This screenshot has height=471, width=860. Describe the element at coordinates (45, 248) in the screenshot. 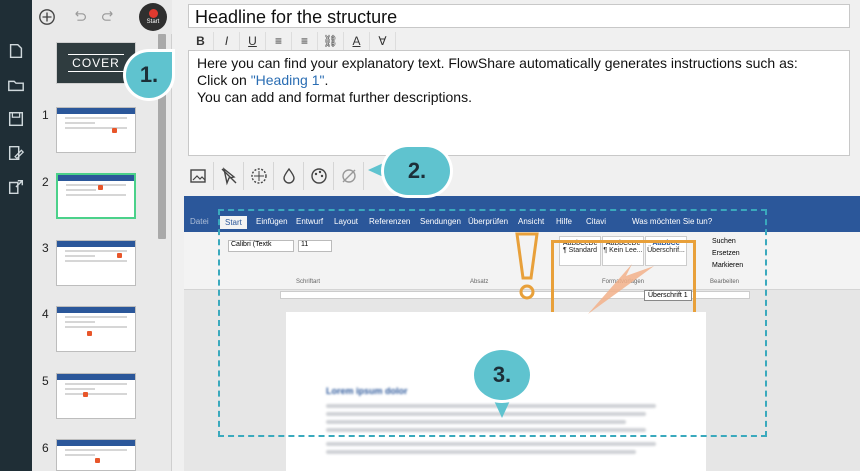

I see `thumb-number: 3` at that location.